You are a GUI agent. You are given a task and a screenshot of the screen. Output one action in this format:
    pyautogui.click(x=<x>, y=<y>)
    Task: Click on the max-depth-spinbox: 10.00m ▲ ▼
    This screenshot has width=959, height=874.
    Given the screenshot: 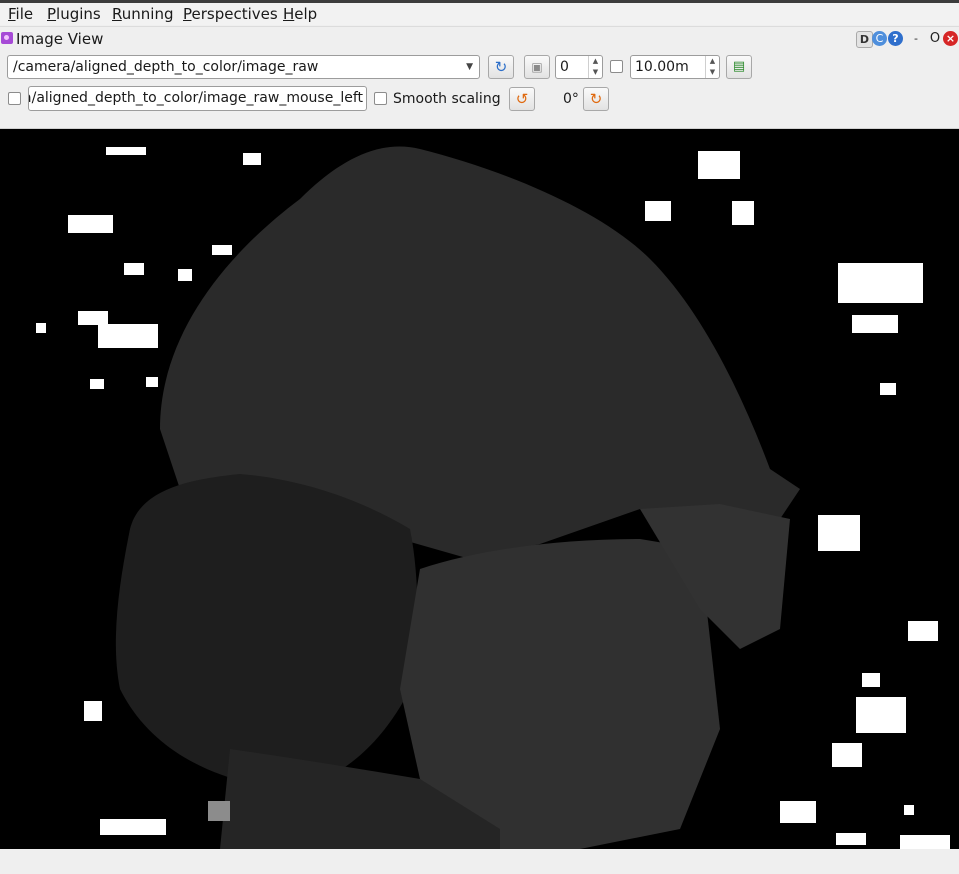 What is the action you would take?
    pyautogui.click(x=675, y=67)
    